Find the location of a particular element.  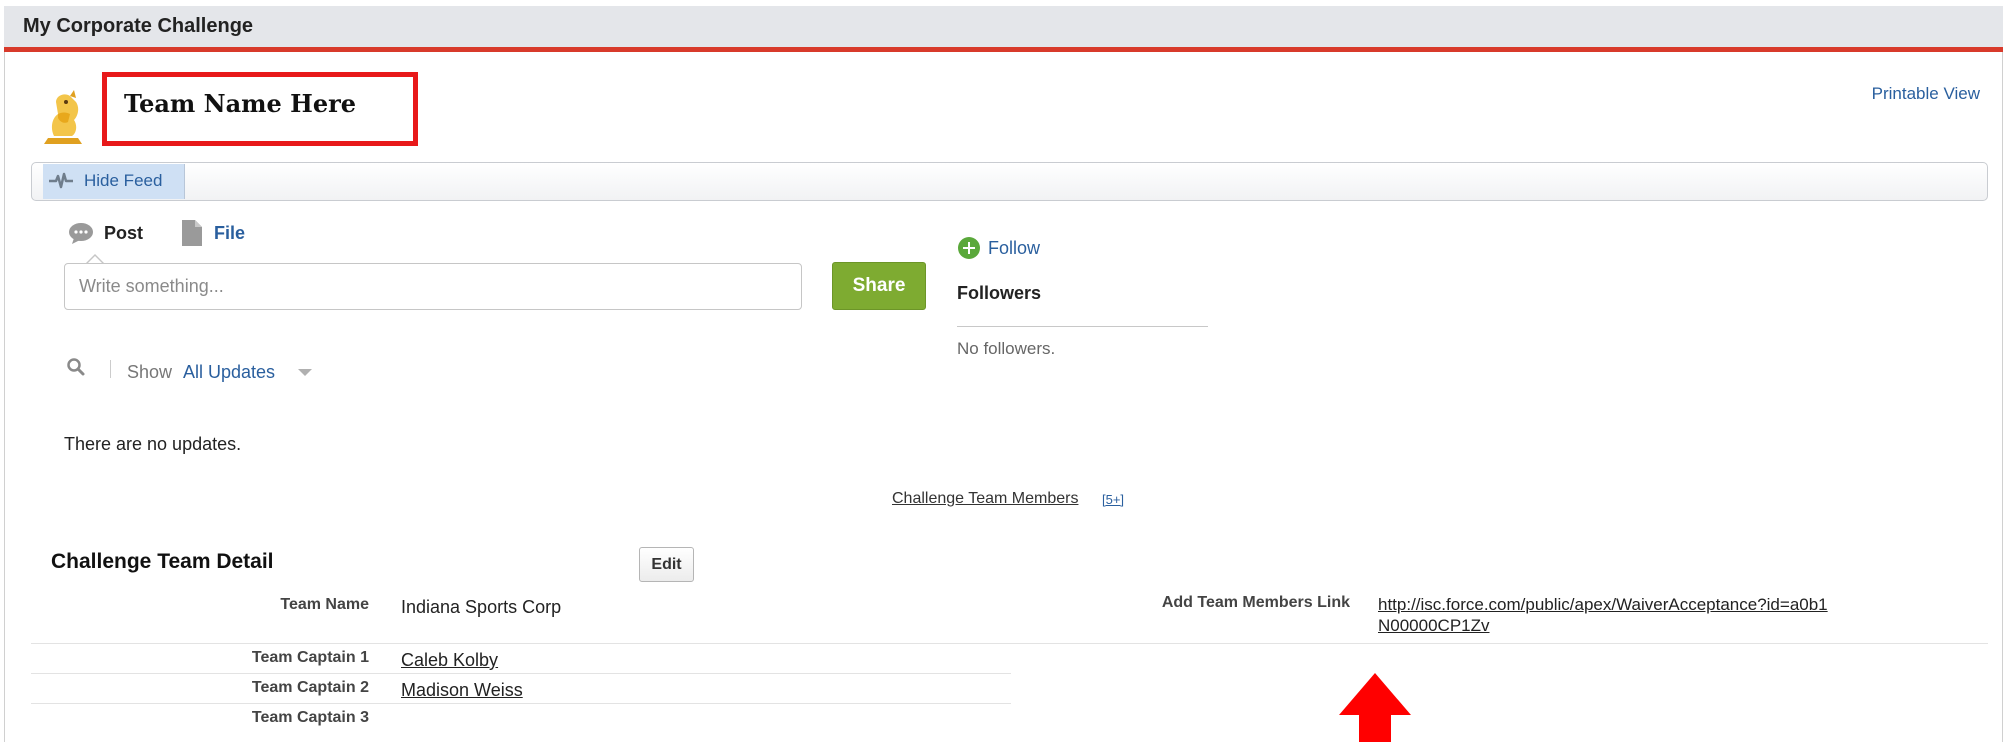

followers-divider is located at coordinates (1082, 326).